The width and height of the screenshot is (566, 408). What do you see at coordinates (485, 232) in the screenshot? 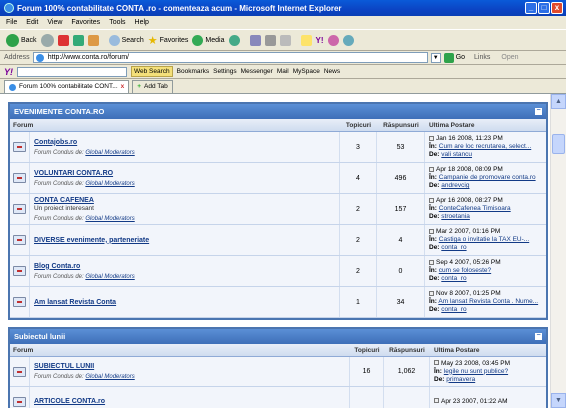
I see `last-post-date: Mar 2 2007, 01:16 PM` at bounding box center [485, 232].